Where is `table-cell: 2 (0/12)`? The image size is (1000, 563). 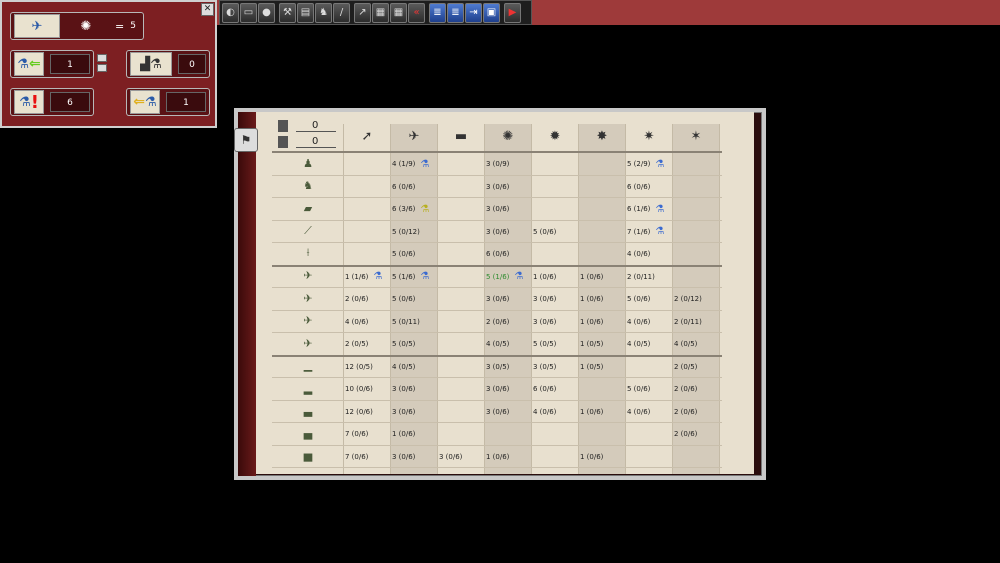
table-cell: 2 (0/12) is located at coordinates (688, 299).